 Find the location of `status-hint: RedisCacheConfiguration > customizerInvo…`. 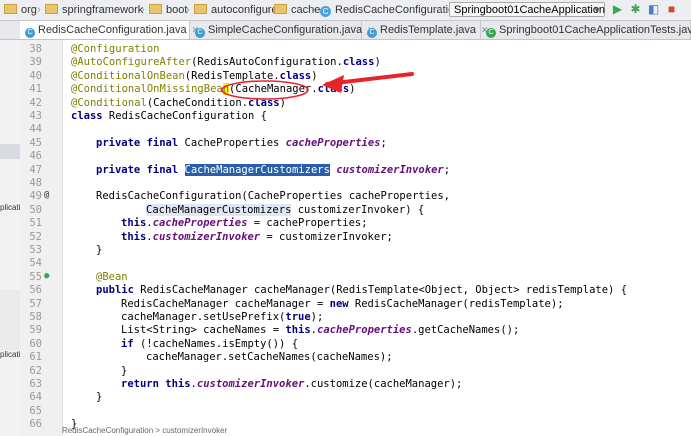

status-hint: RedisCacheConfiguration > customizerInvo… is located at coordinates (145, 430).